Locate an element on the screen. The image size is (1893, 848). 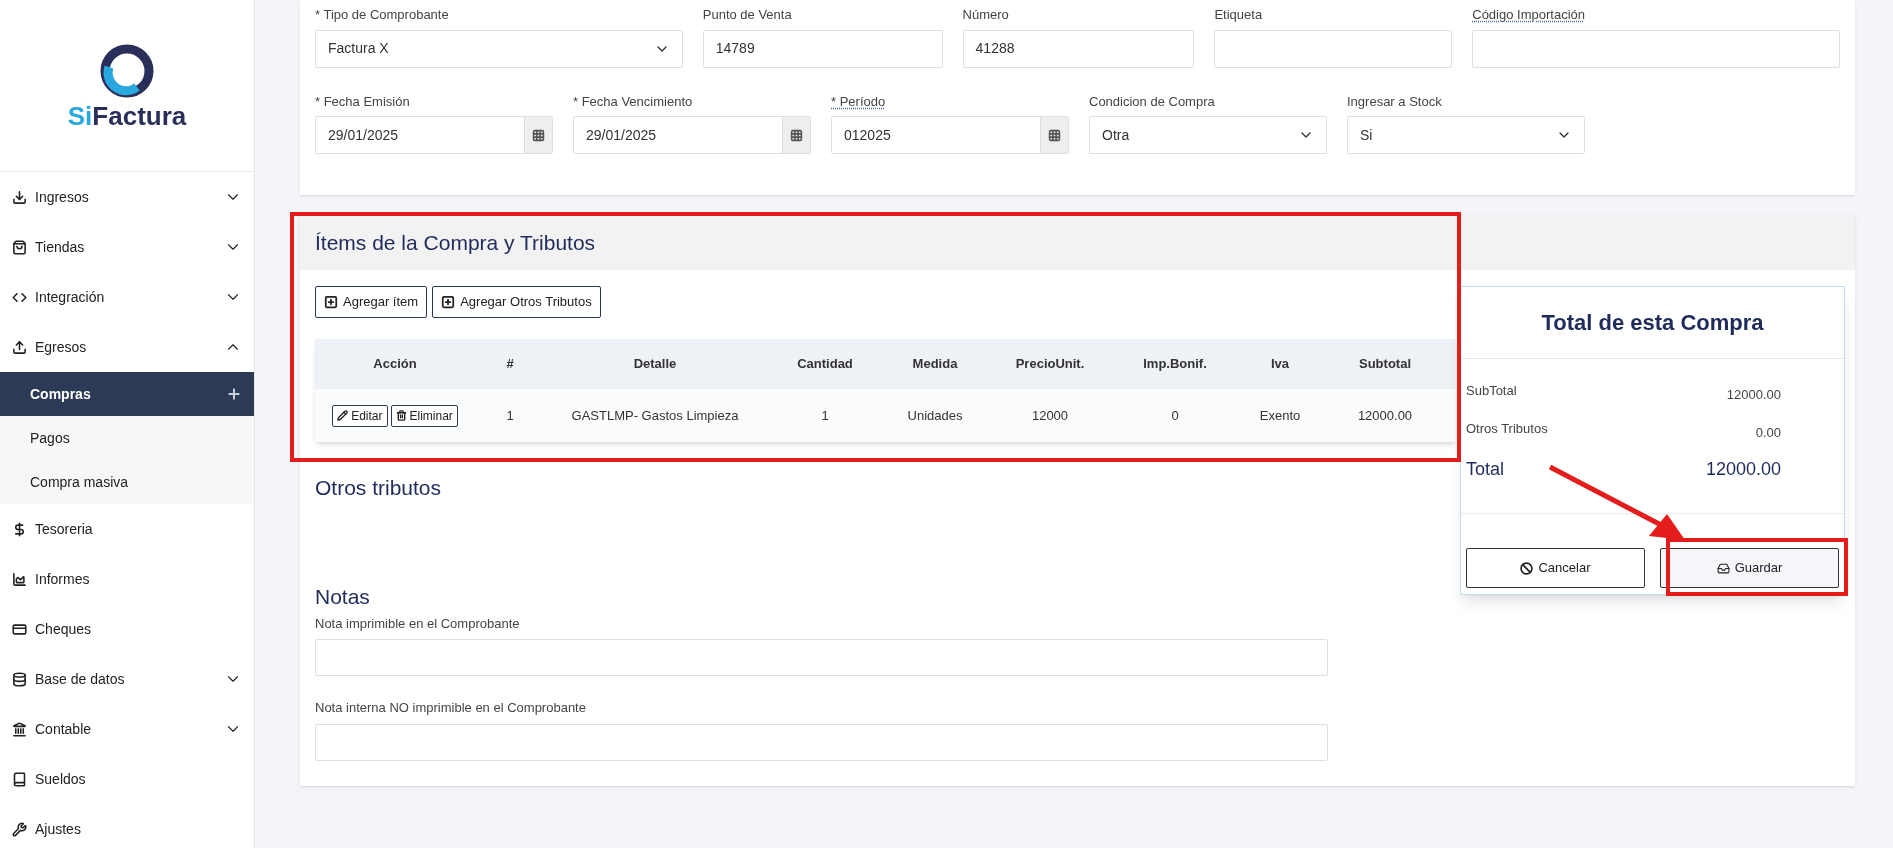
cancel-icon is located at coordinates (1527, 568).